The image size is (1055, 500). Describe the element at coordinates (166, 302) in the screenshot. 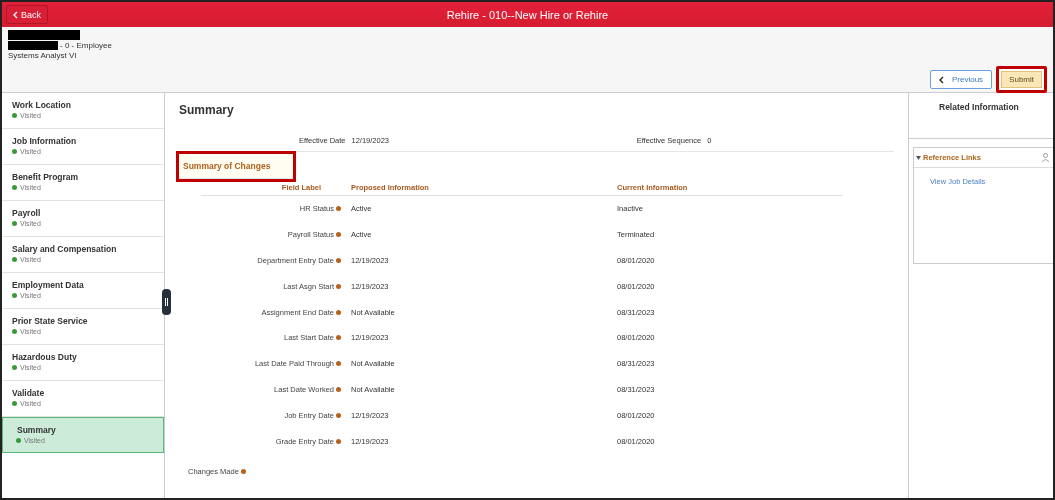

I see `collapse-handle-icon` at that location.